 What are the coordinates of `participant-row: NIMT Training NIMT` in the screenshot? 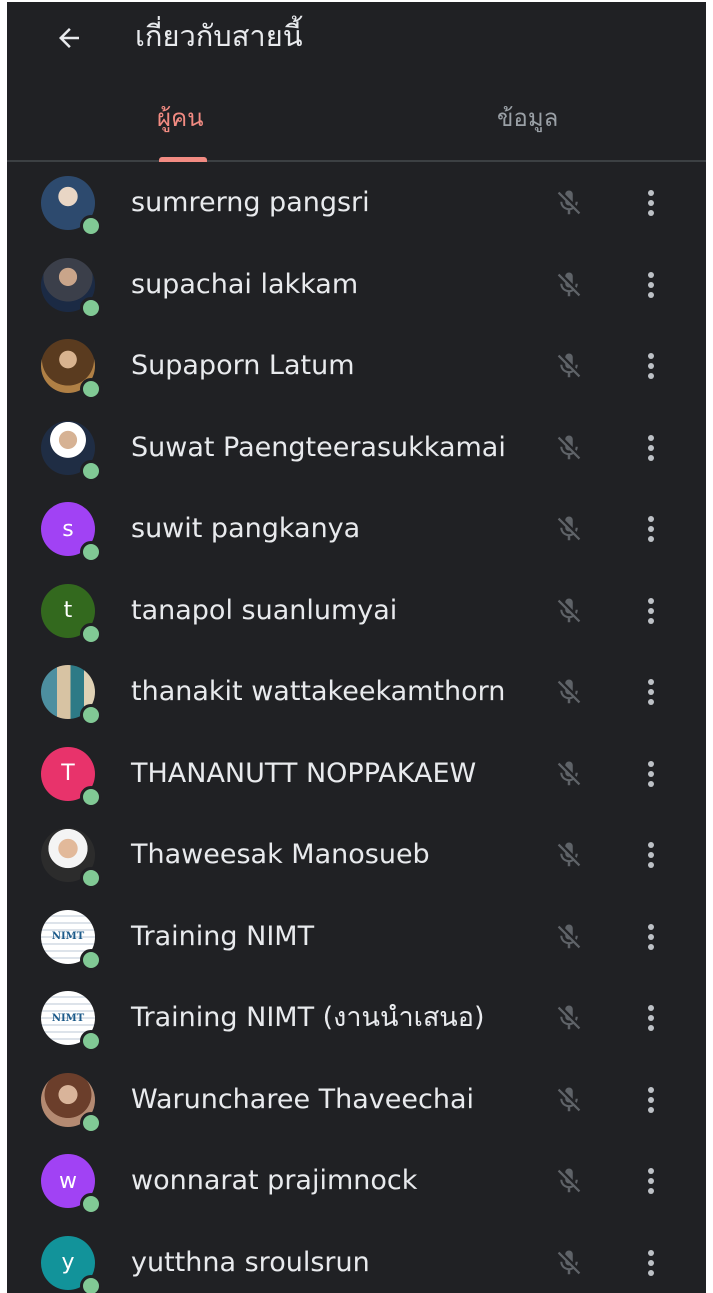 It's located at (356, 937).